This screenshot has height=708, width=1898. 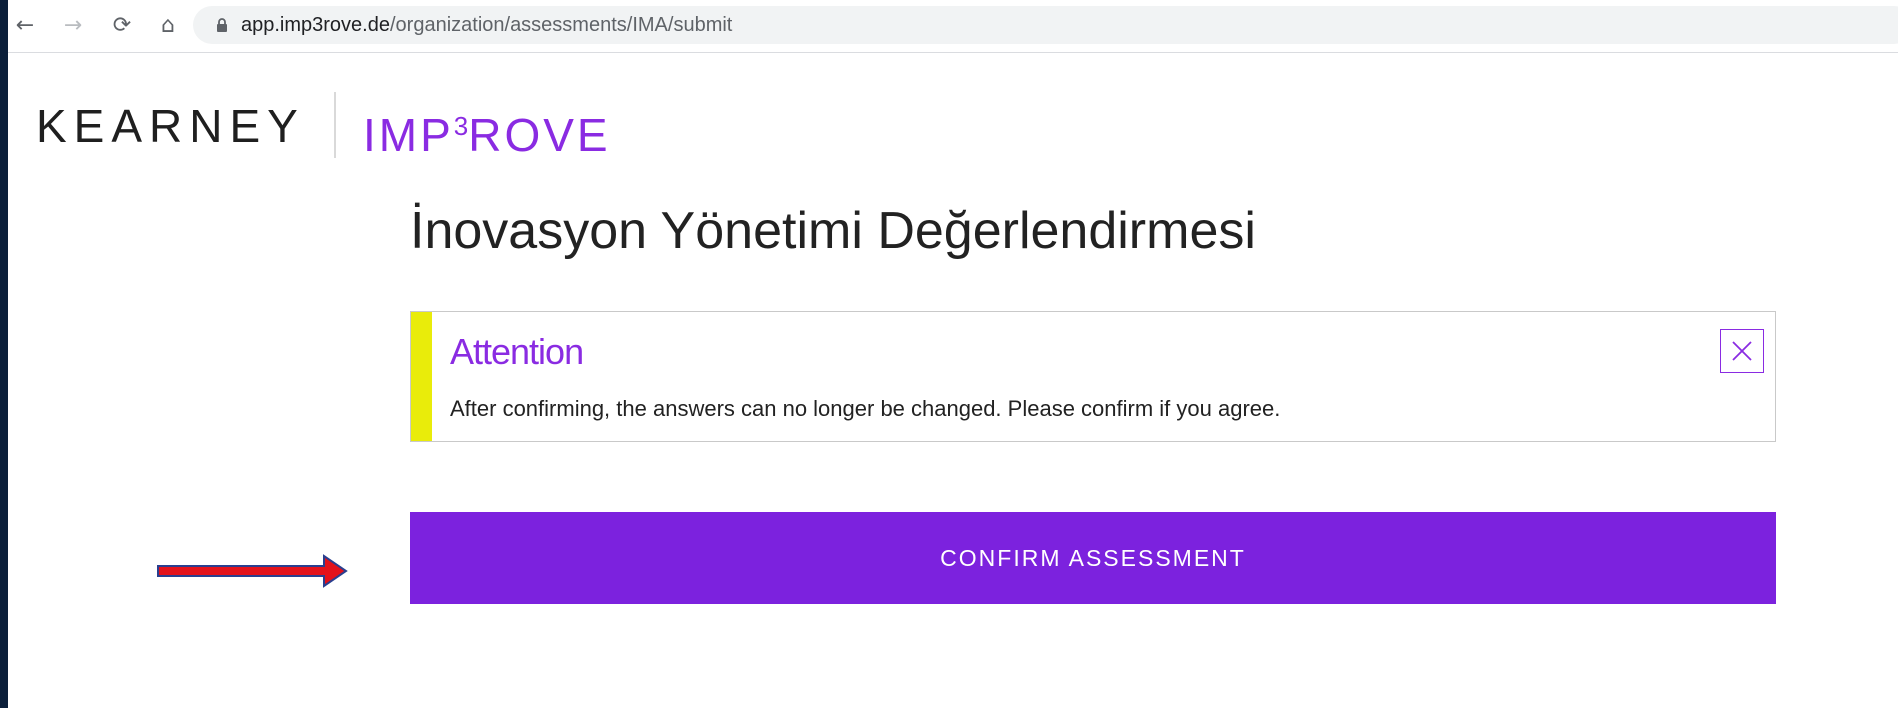 What do you see at coordinates (73, 25) in the screenshot?
I see `forward-arrow-icon: →` at bounding box center [73, 25].